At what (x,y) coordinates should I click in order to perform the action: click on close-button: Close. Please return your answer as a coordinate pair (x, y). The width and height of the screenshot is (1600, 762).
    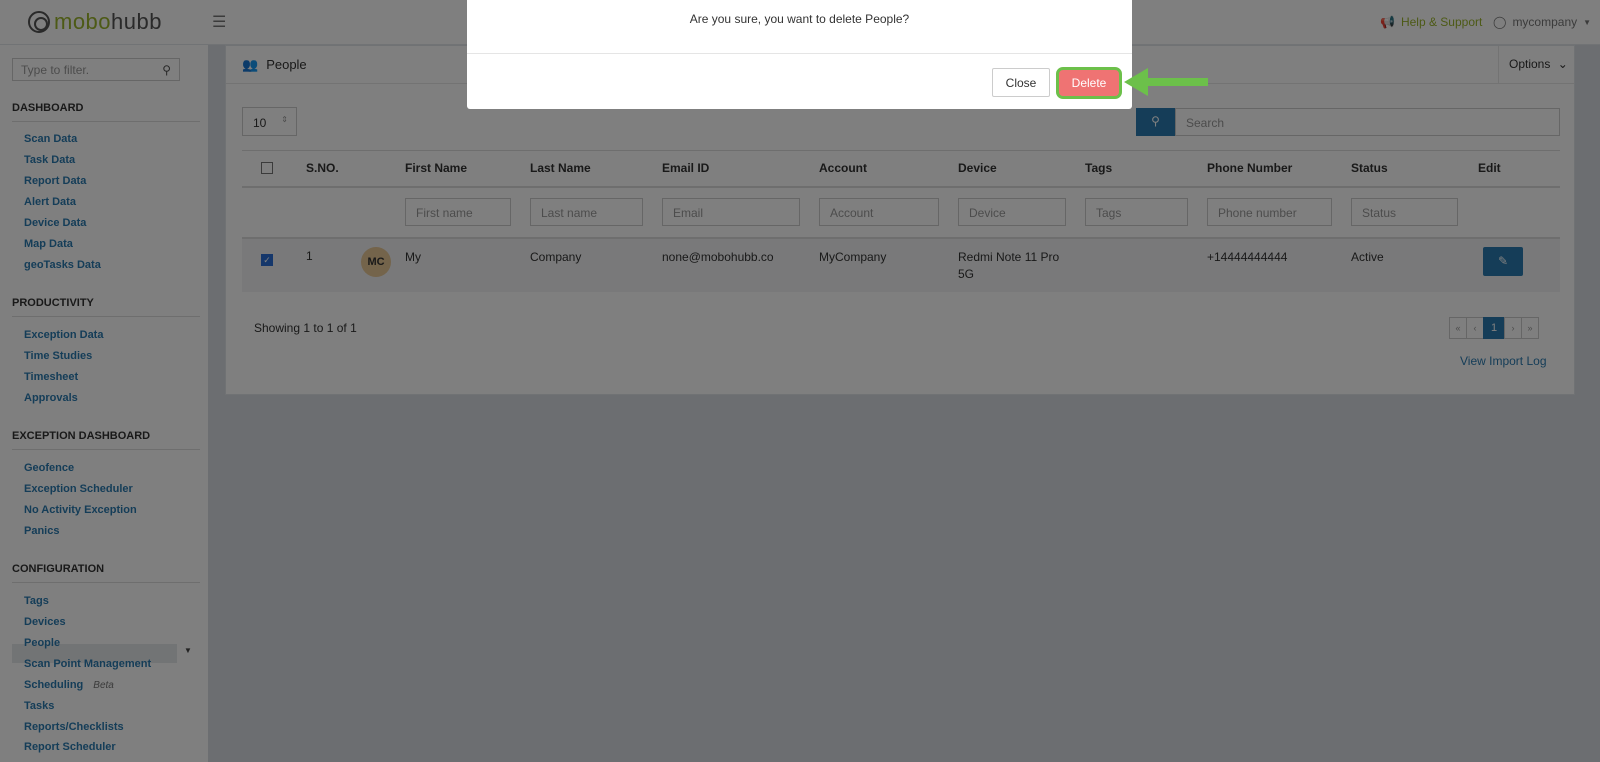
    Looking at the image, I should click on (1021, 82).